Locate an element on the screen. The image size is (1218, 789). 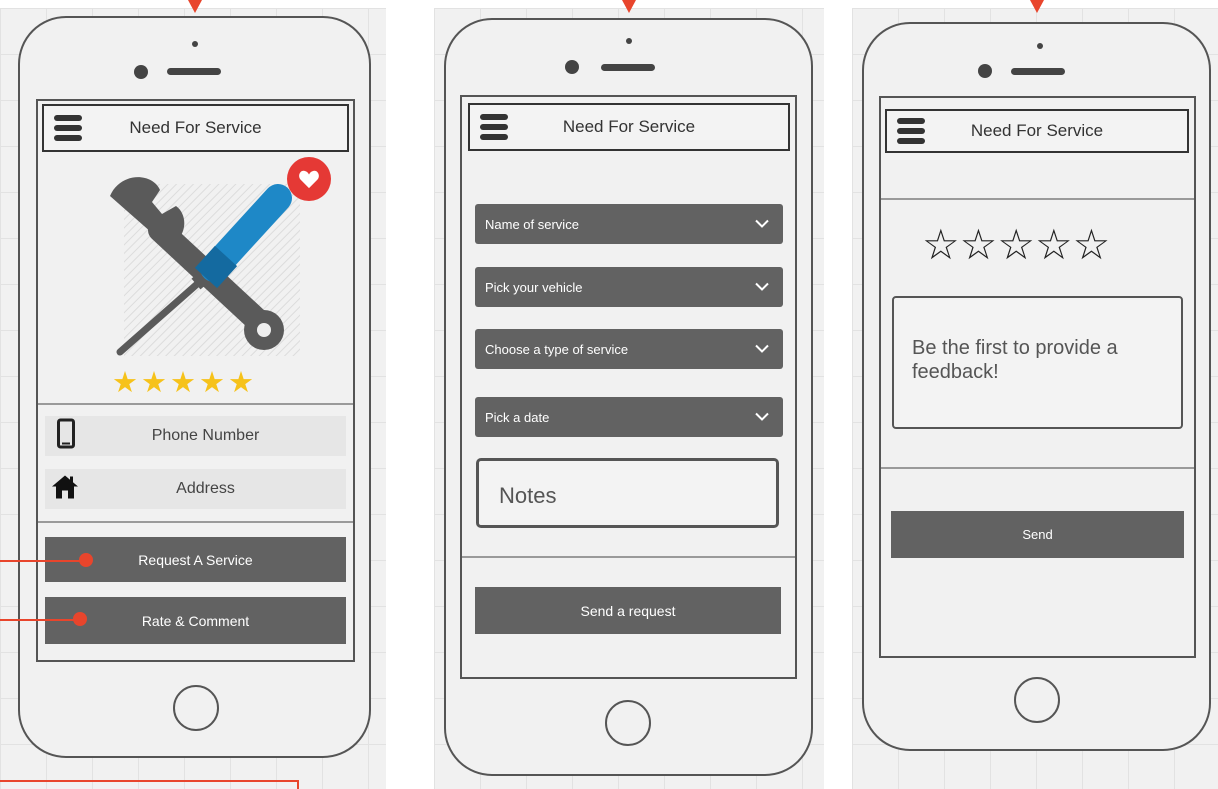
service-name-dropdown: Name of service is located at coordinates (629, 224).